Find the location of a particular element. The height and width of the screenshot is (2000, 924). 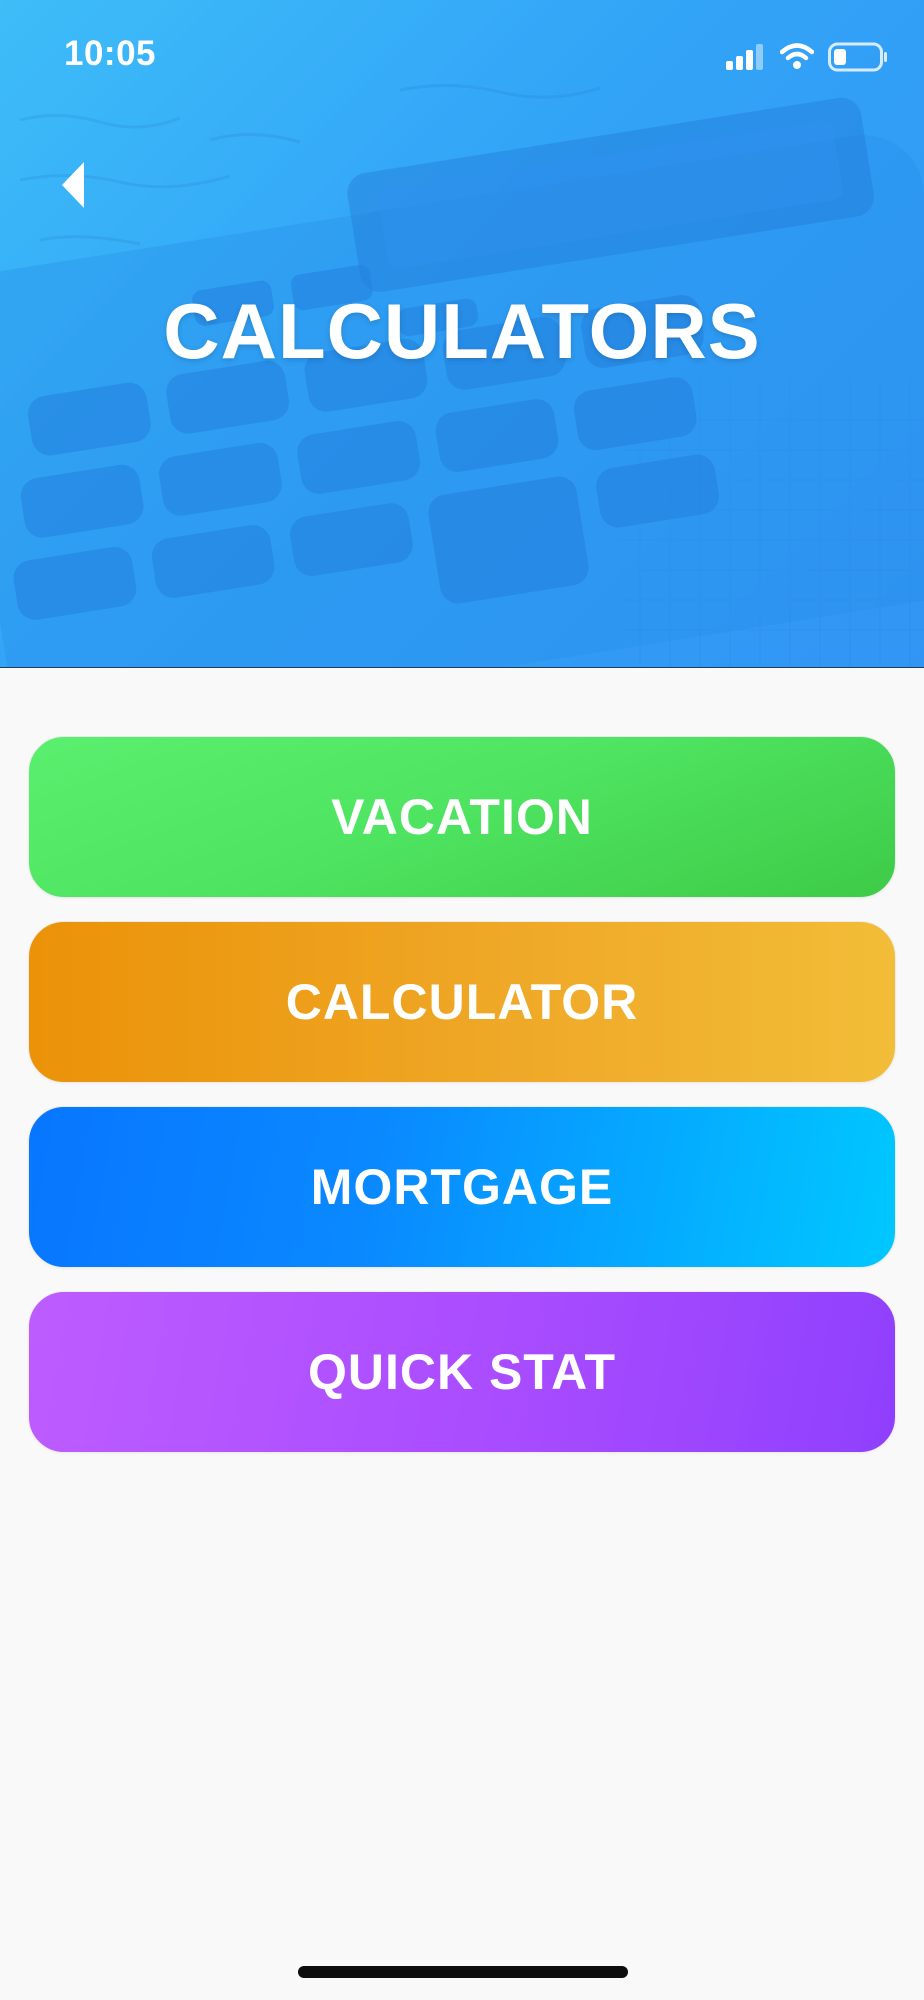

vacation-button: VACATION is located at coordinates (462, 817).